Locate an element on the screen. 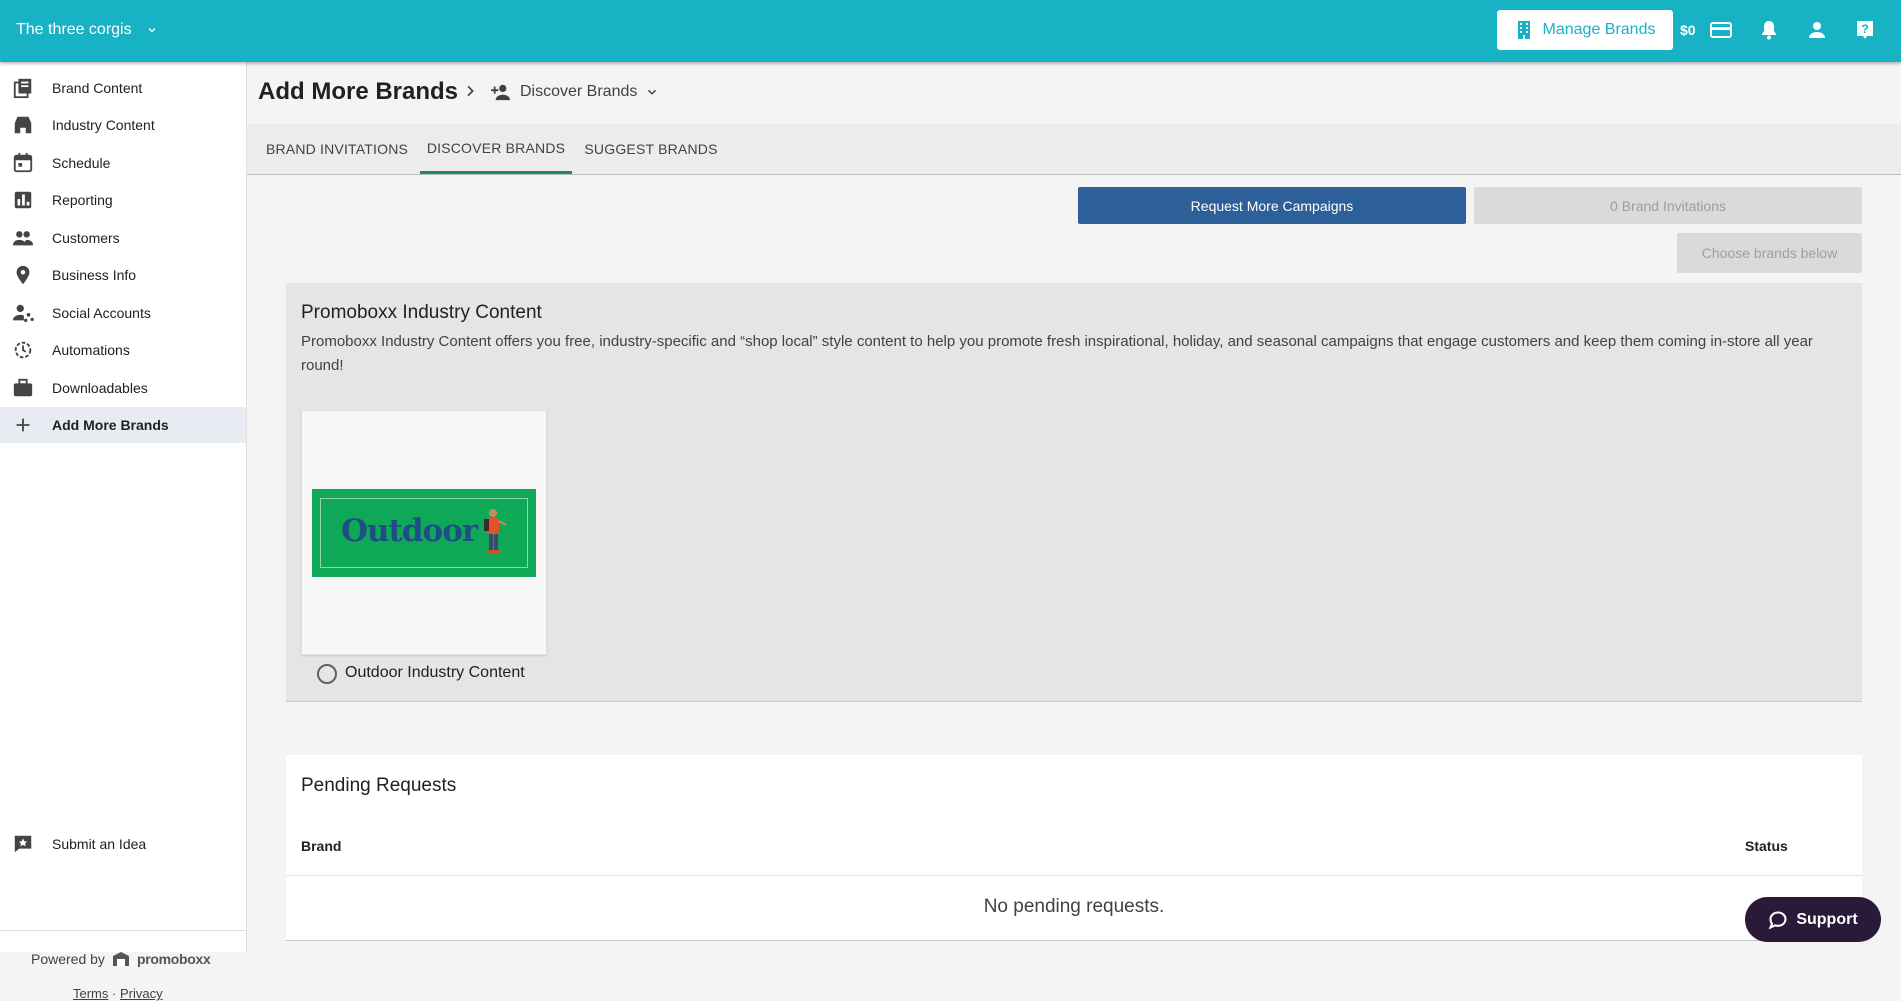 The image size is (1901, 1001). sidebar-item-label: Add More Brands is located at coordinates (110, 425).